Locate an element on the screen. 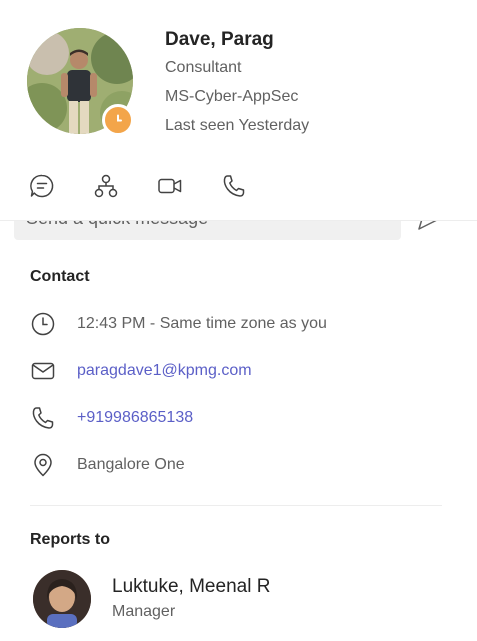 The height and width of the screenshot is (641, 477). presence-badge is located at coordinates (118, 120).